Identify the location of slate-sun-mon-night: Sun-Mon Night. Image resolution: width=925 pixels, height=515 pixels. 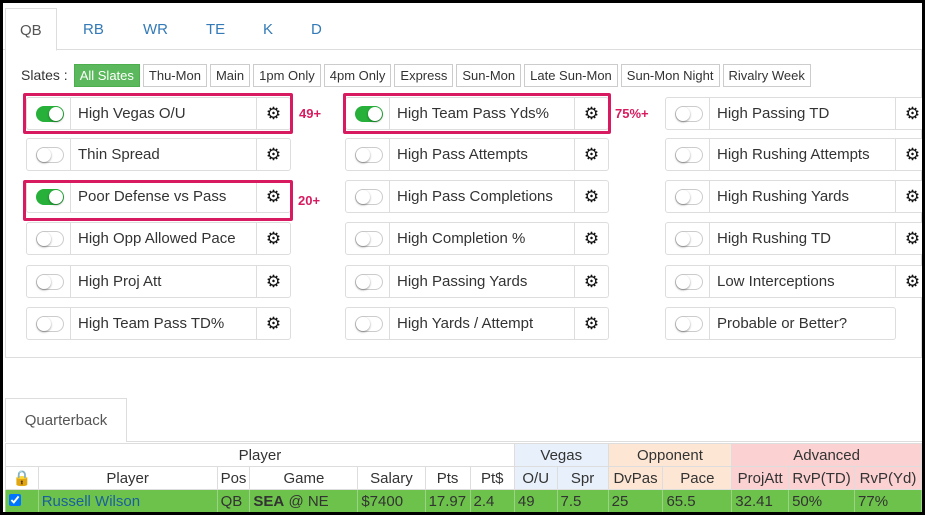
(670, 75).